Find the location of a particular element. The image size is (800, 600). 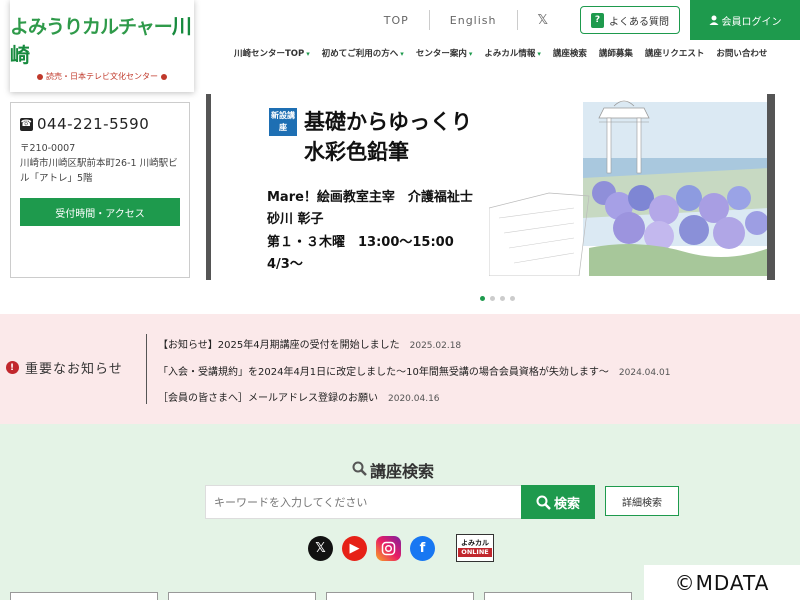

new-course-badge: 新設講座 is located at coordinates (283, 122).